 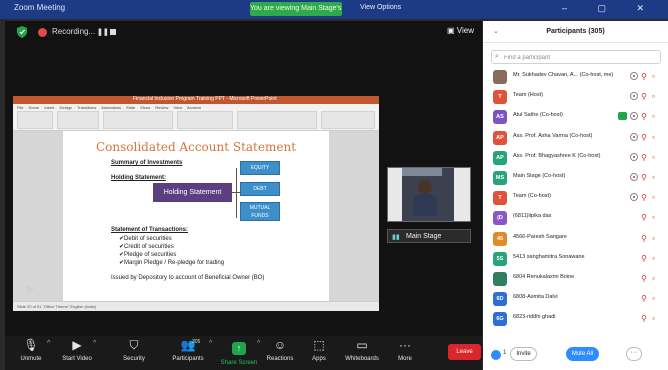 What do you see at coordinates (22, 32) in the screenshot?
I see `security-shield-icon` at bounding box center [22, 32].